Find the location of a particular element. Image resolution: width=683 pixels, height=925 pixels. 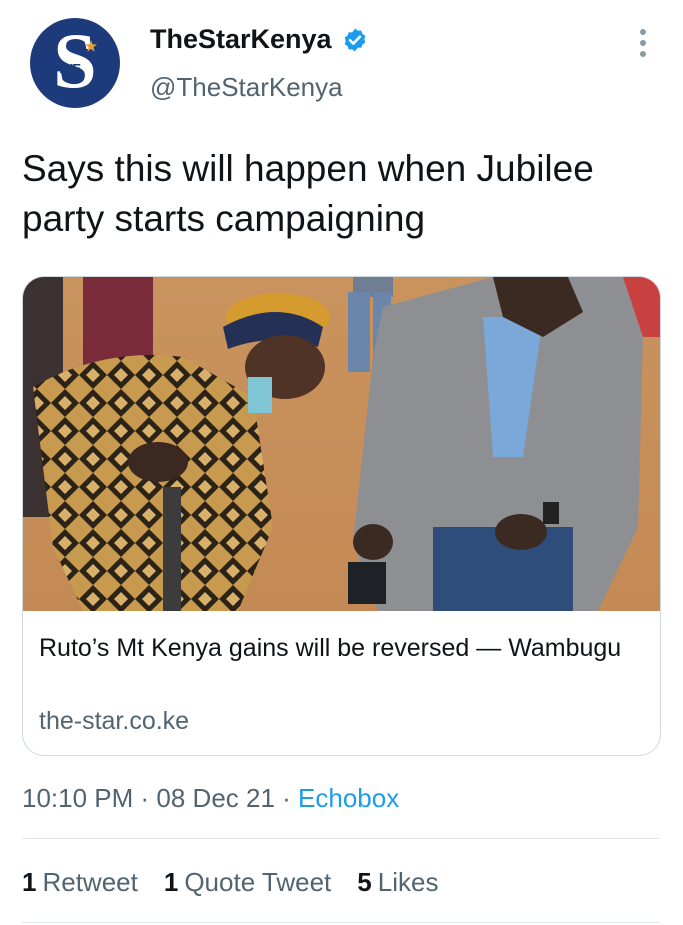

handle: @TheStarKenya is located at coordinates (246, 87).